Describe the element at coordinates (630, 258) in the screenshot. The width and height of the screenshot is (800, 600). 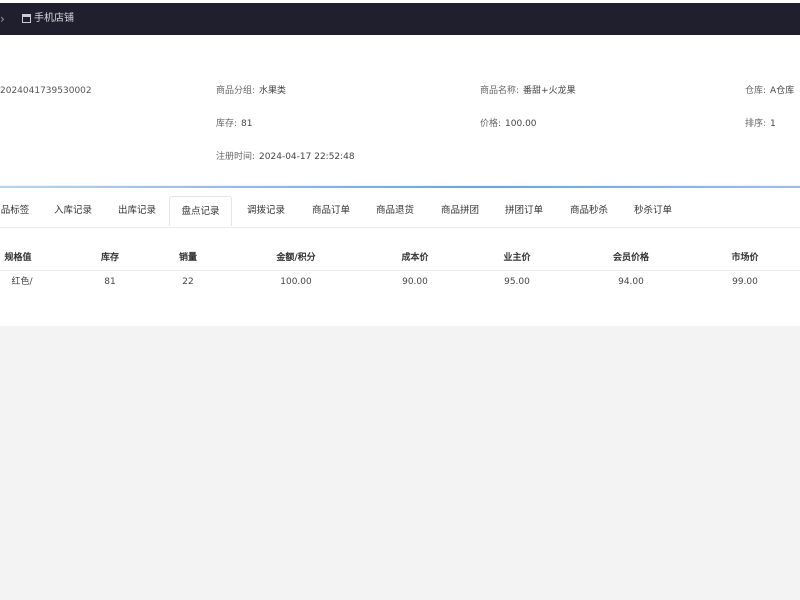
I see `header-member-price: 会员价格` at that location.